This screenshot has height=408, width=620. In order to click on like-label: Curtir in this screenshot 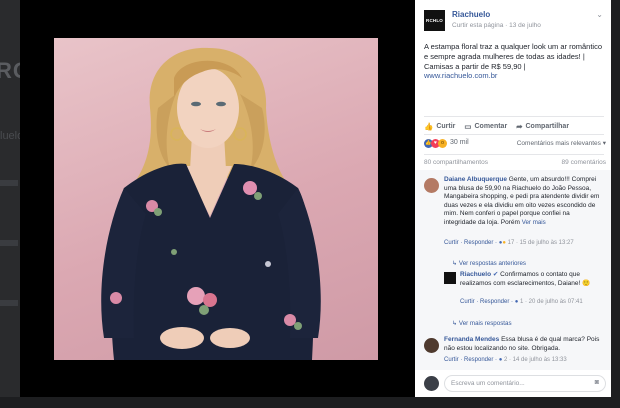, I will do `click(446, 126)`.